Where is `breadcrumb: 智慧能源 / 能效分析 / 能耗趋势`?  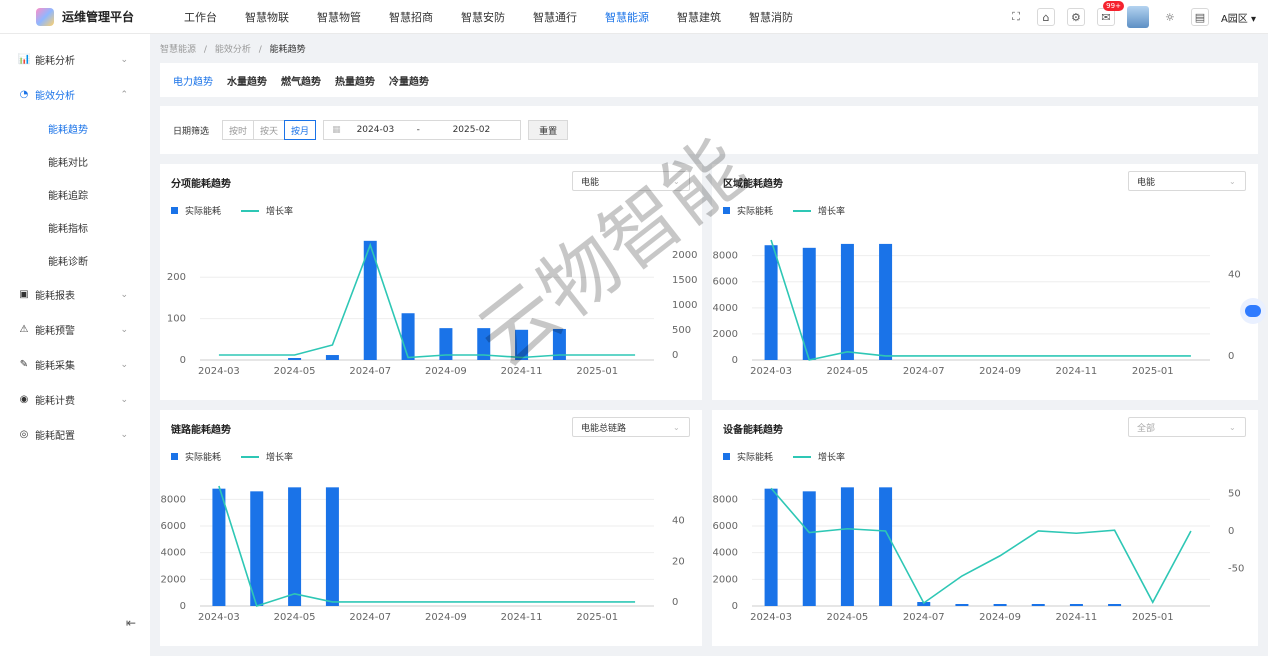 breadcrumb: 智慧能源 / 能效分析 / 能耗趋势 is located at coordinates (233, 48).